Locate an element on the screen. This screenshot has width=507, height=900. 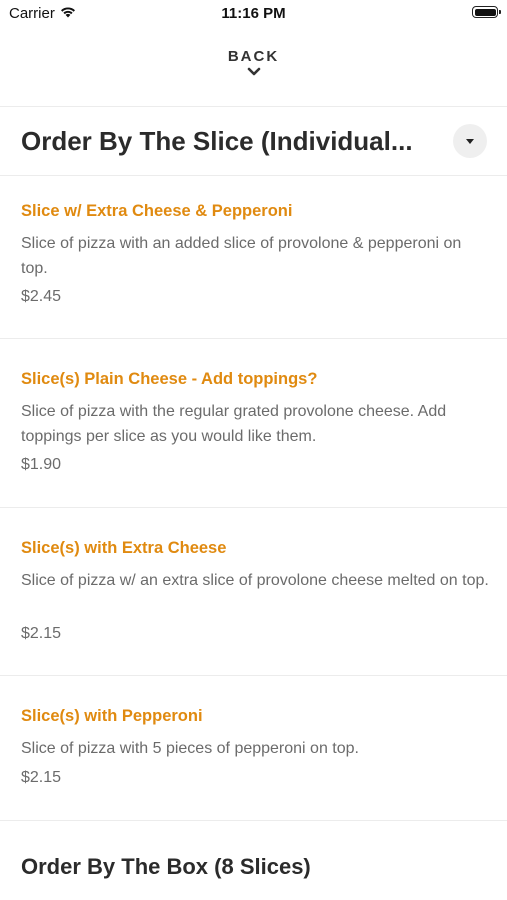
menu-item-price: $1.90 is located at coordinates (41, 464).